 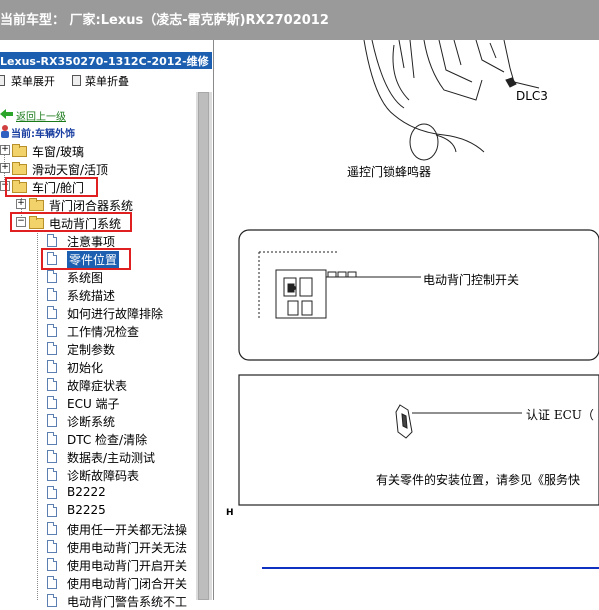 I want to click on corner-letter: H, so click(x=230, y=513).